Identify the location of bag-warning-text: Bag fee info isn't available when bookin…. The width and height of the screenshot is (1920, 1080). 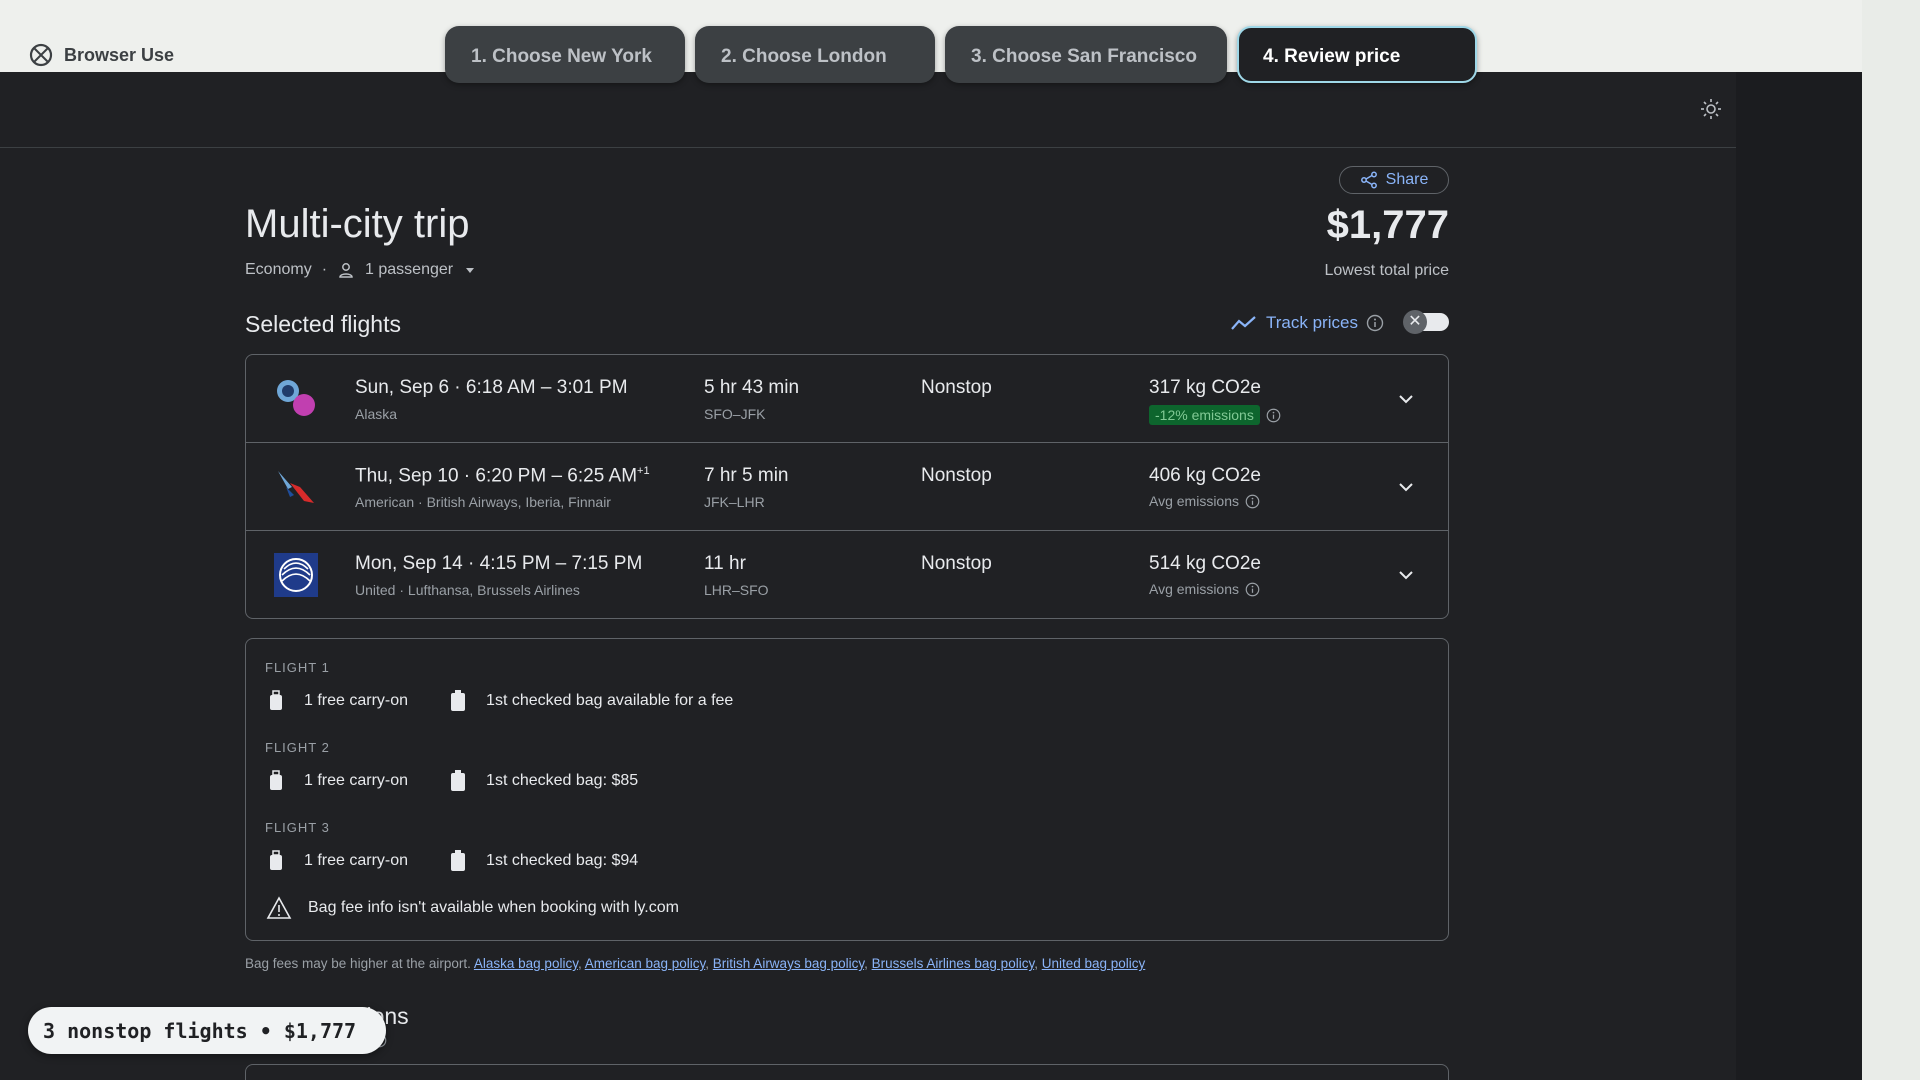
(493, 907).